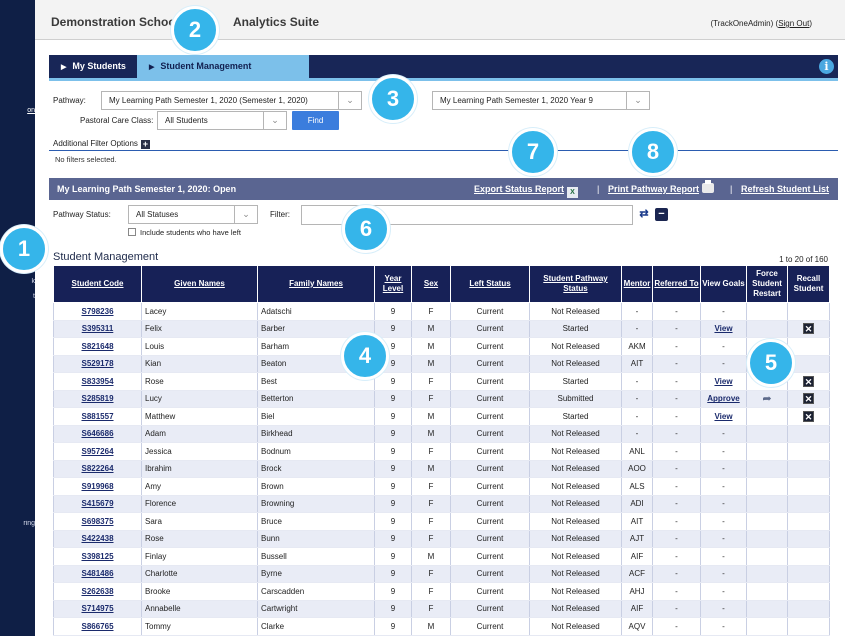 This screenshot has height=636, width=845. I want to click on column-header: Student Pathway Status, so click(575, 284).